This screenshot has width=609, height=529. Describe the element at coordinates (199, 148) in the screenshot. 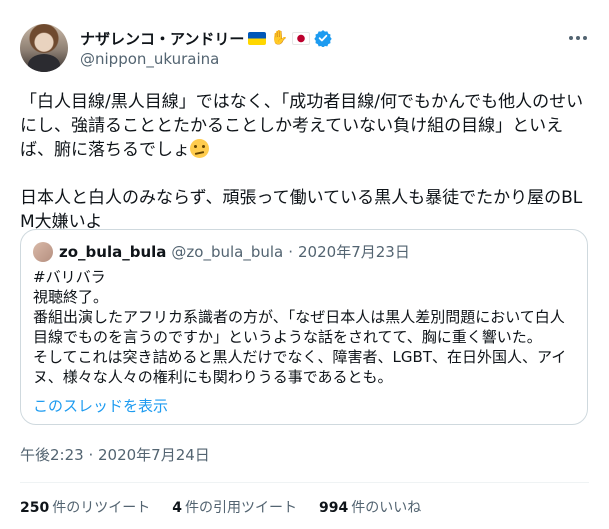

I see `face-with-rolling-eyes-icon` at that location.